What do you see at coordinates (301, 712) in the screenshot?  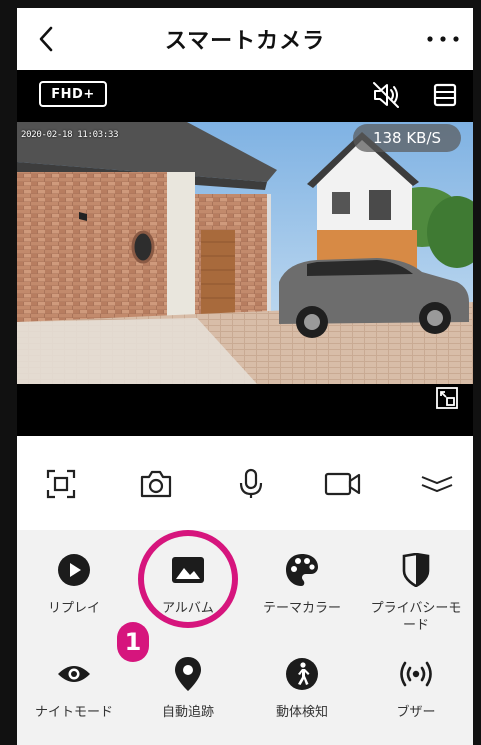 I see `feature-label: 動体検知` at bounding box center [301, 712].